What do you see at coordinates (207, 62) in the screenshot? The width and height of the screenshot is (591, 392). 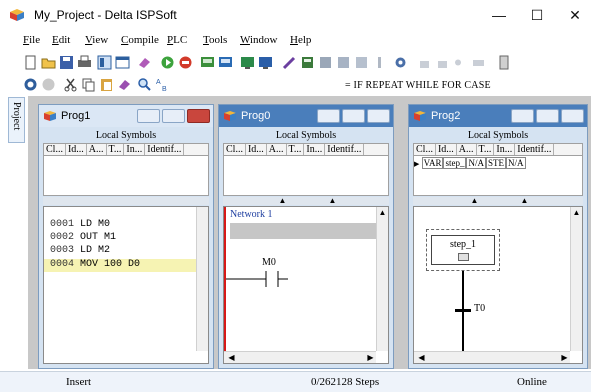 I see `download-icon` at bounding box center [207, 62].